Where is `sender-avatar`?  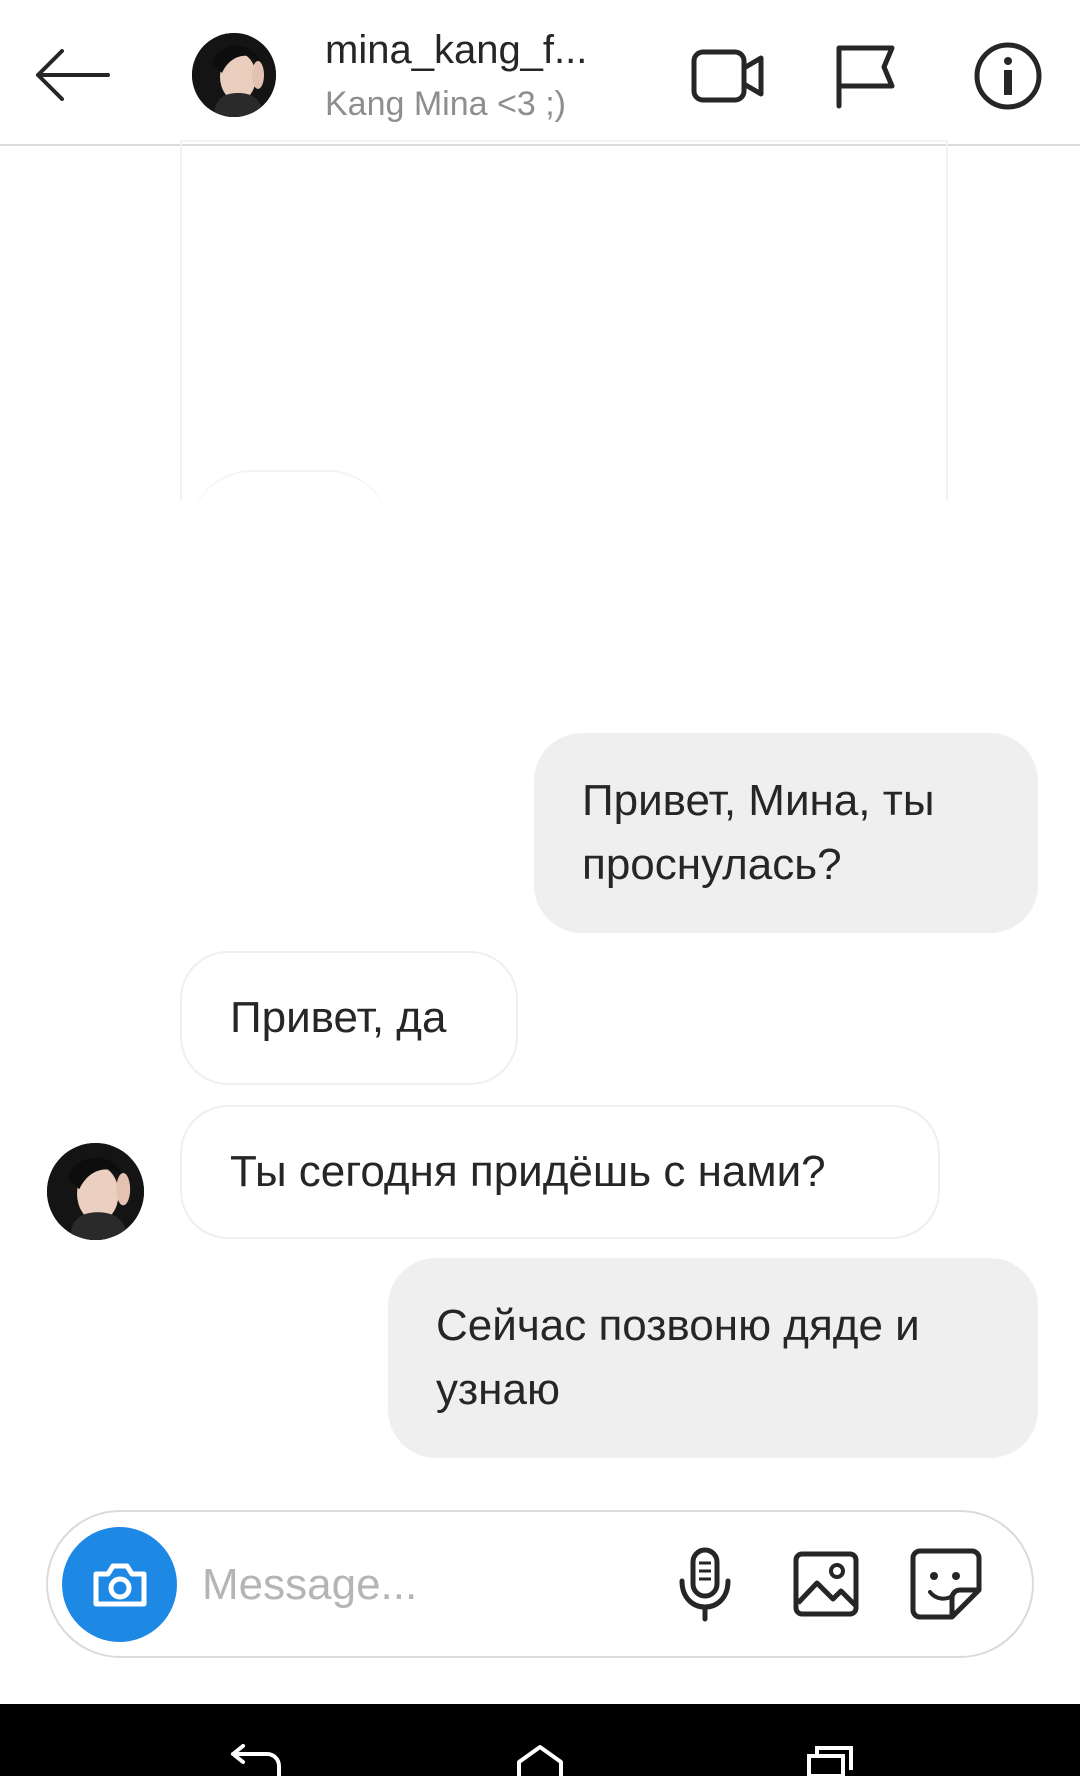
sender-avatar is located at coordinates (95, 1191).